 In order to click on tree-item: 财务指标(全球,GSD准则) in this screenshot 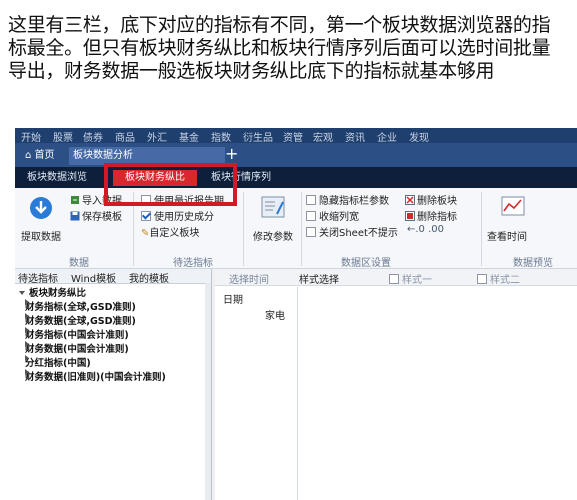, I will do `click(80, 306)`.